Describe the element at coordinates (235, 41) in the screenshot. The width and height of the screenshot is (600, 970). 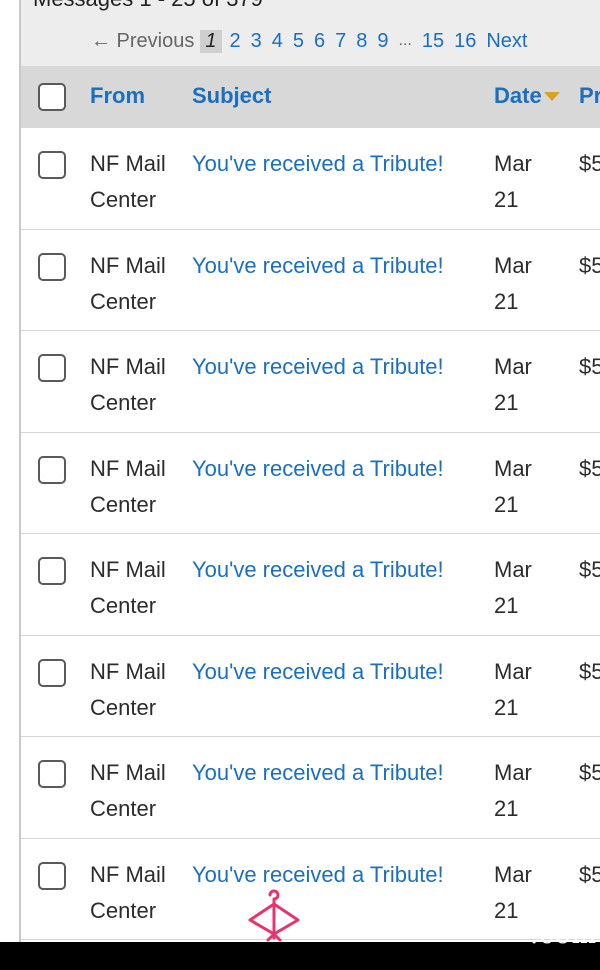
I see `page-link: 2` at that location.